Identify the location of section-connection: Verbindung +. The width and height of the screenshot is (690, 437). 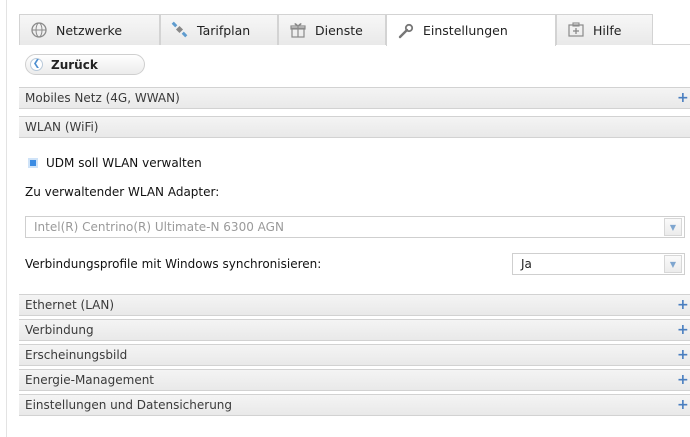
(354, 330).